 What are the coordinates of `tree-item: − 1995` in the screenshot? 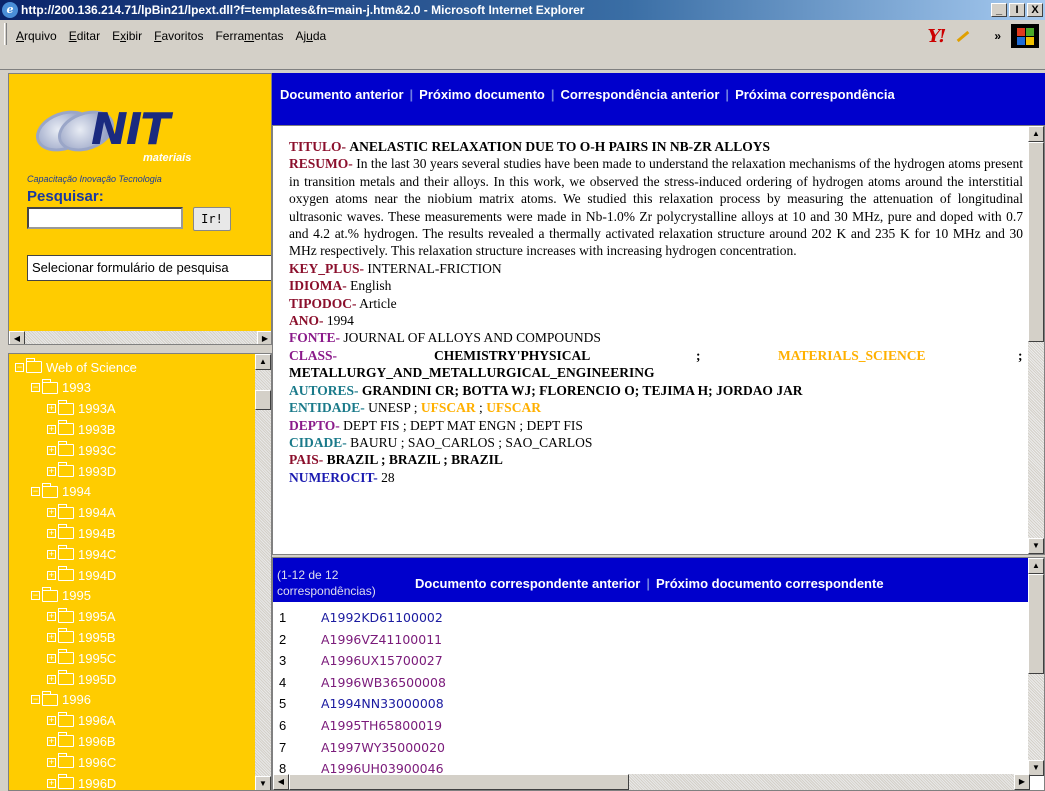 It's located at (61, 595).